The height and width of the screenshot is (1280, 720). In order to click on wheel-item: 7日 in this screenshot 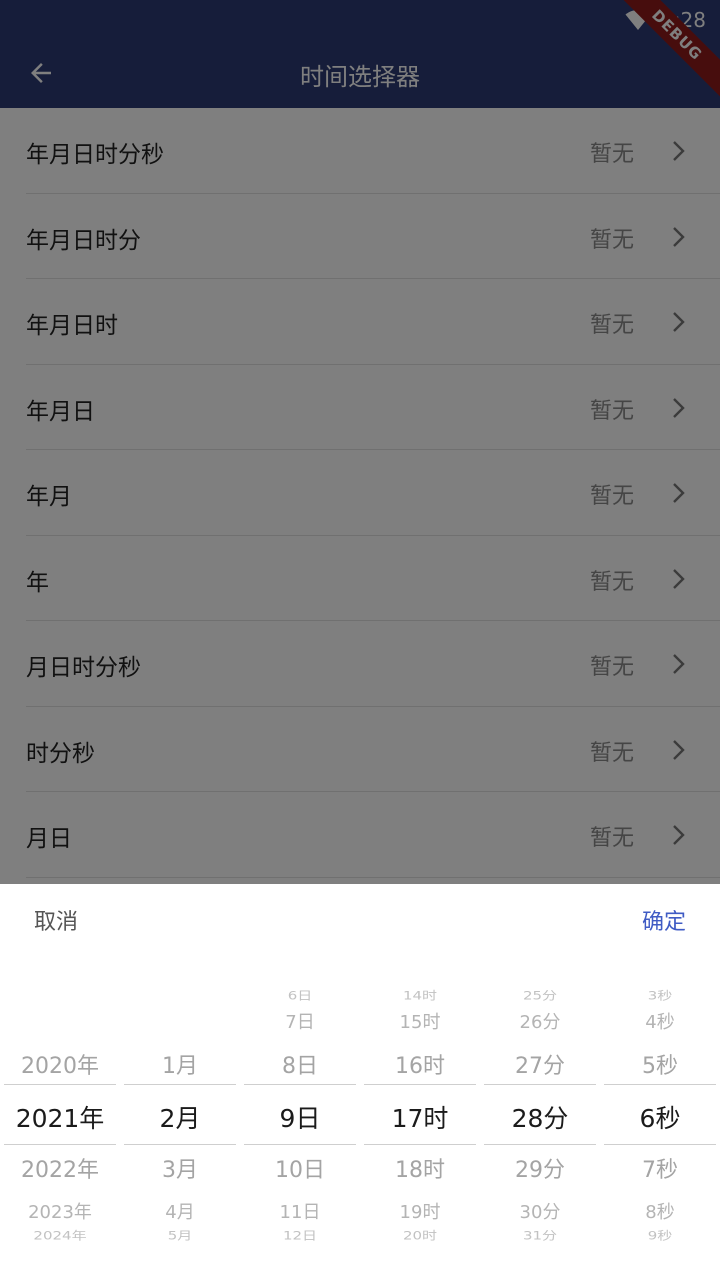, I will do `click(300, 1021)`.